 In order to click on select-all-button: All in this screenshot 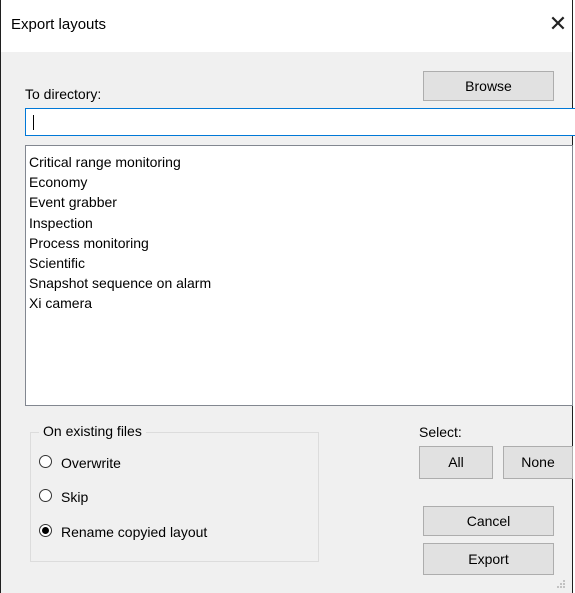, I will do `click(456, 462)`.